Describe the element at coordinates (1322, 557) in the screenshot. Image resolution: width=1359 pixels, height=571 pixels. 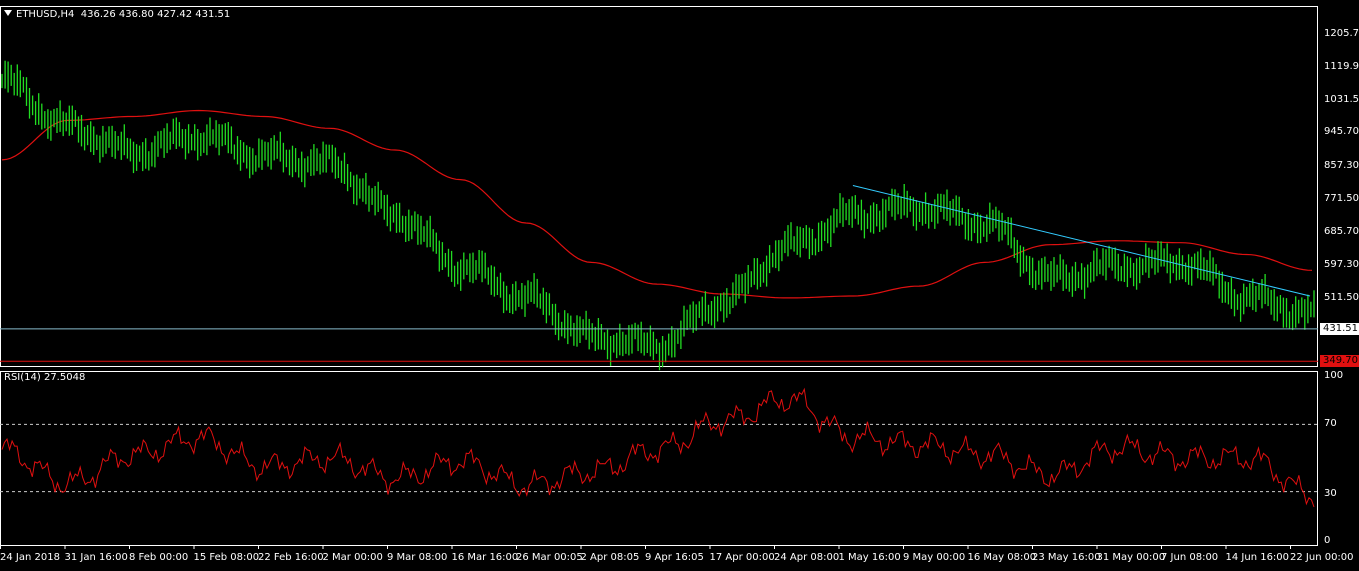
I see `time-axis-label: 22 Jun 00:00` at that location.